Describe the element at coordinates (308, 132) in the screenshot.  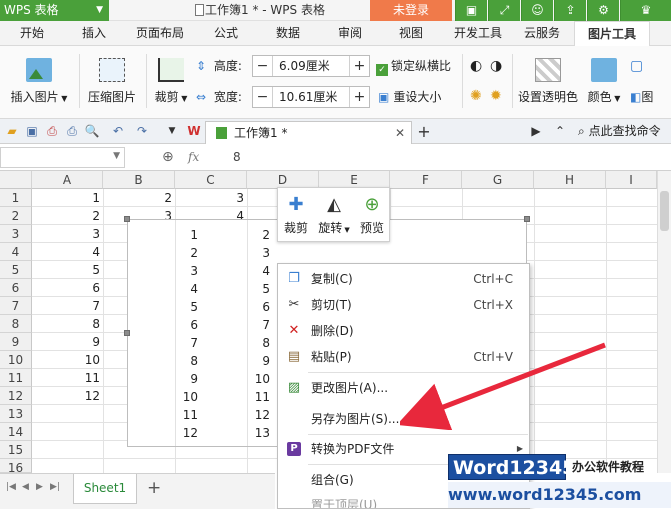
I see `document-tab: 工作簿1 * ✕` at that location.